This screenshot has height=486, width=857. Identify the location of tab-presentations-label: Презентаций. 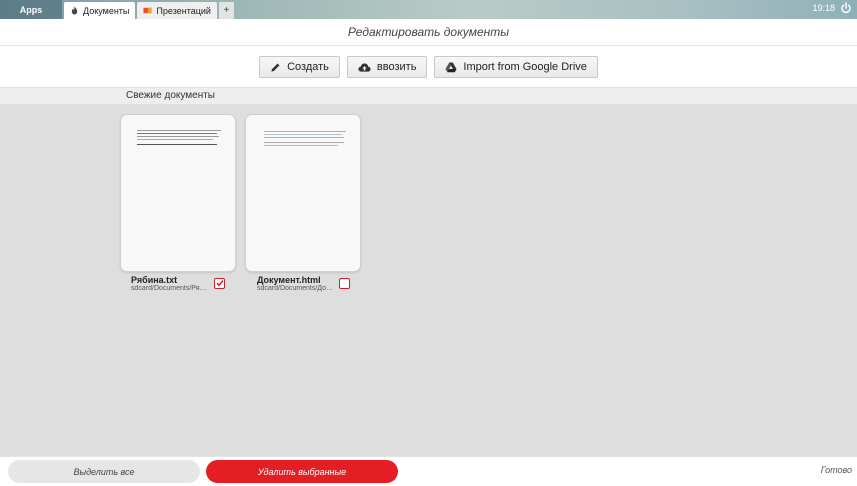
(183, 10).